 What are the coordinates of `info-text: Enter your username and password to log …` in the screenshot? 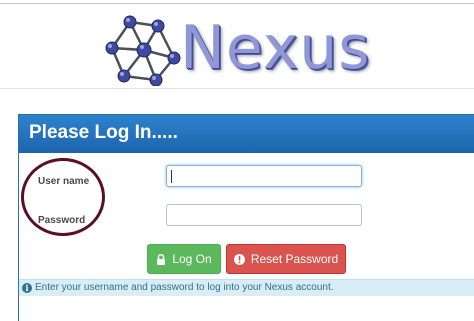 It's located at (184, 287).